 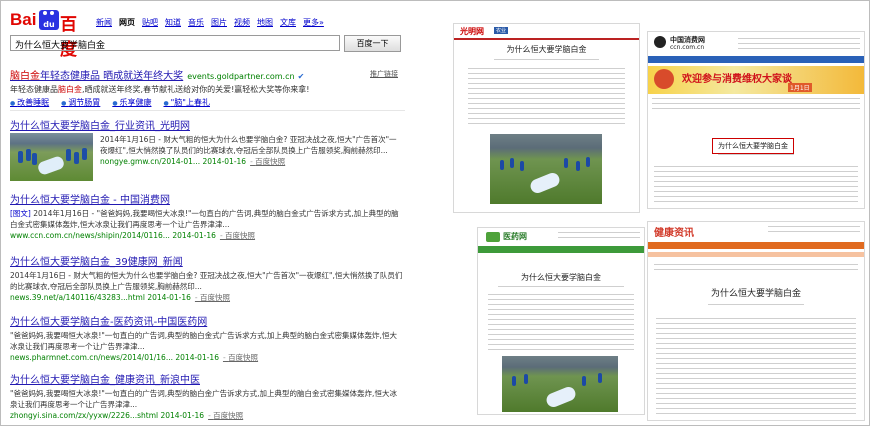 I want to click on ad-sitelinks: 改善睡眠 调节肠胃 乐享健康 "脑"上春礼, so click(x=206, y=102).